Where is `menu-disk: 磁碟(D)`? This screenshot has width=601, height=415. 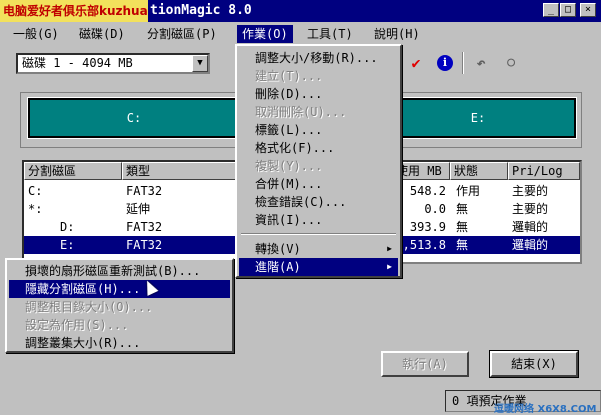 menu-disk: 磁碟(D) is located at coordinates (102, 34).